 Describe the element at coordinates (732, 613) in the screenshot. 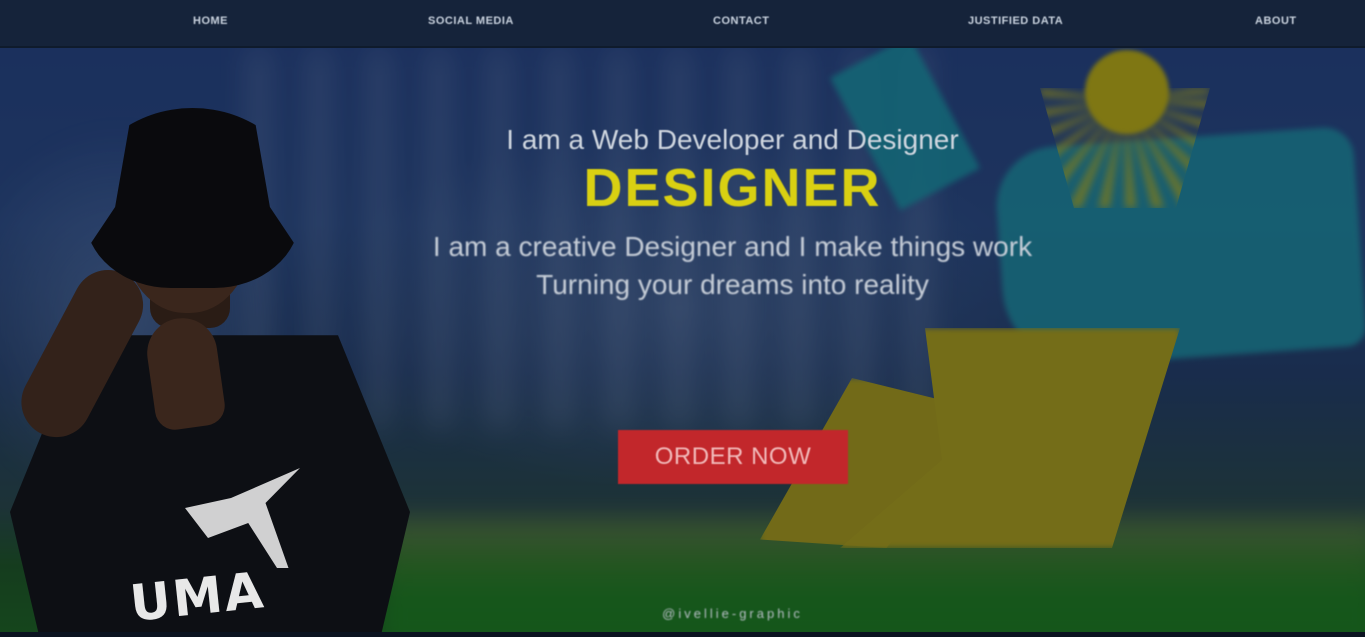

I see `credit-handle: @ivellie-graphic` at that location.